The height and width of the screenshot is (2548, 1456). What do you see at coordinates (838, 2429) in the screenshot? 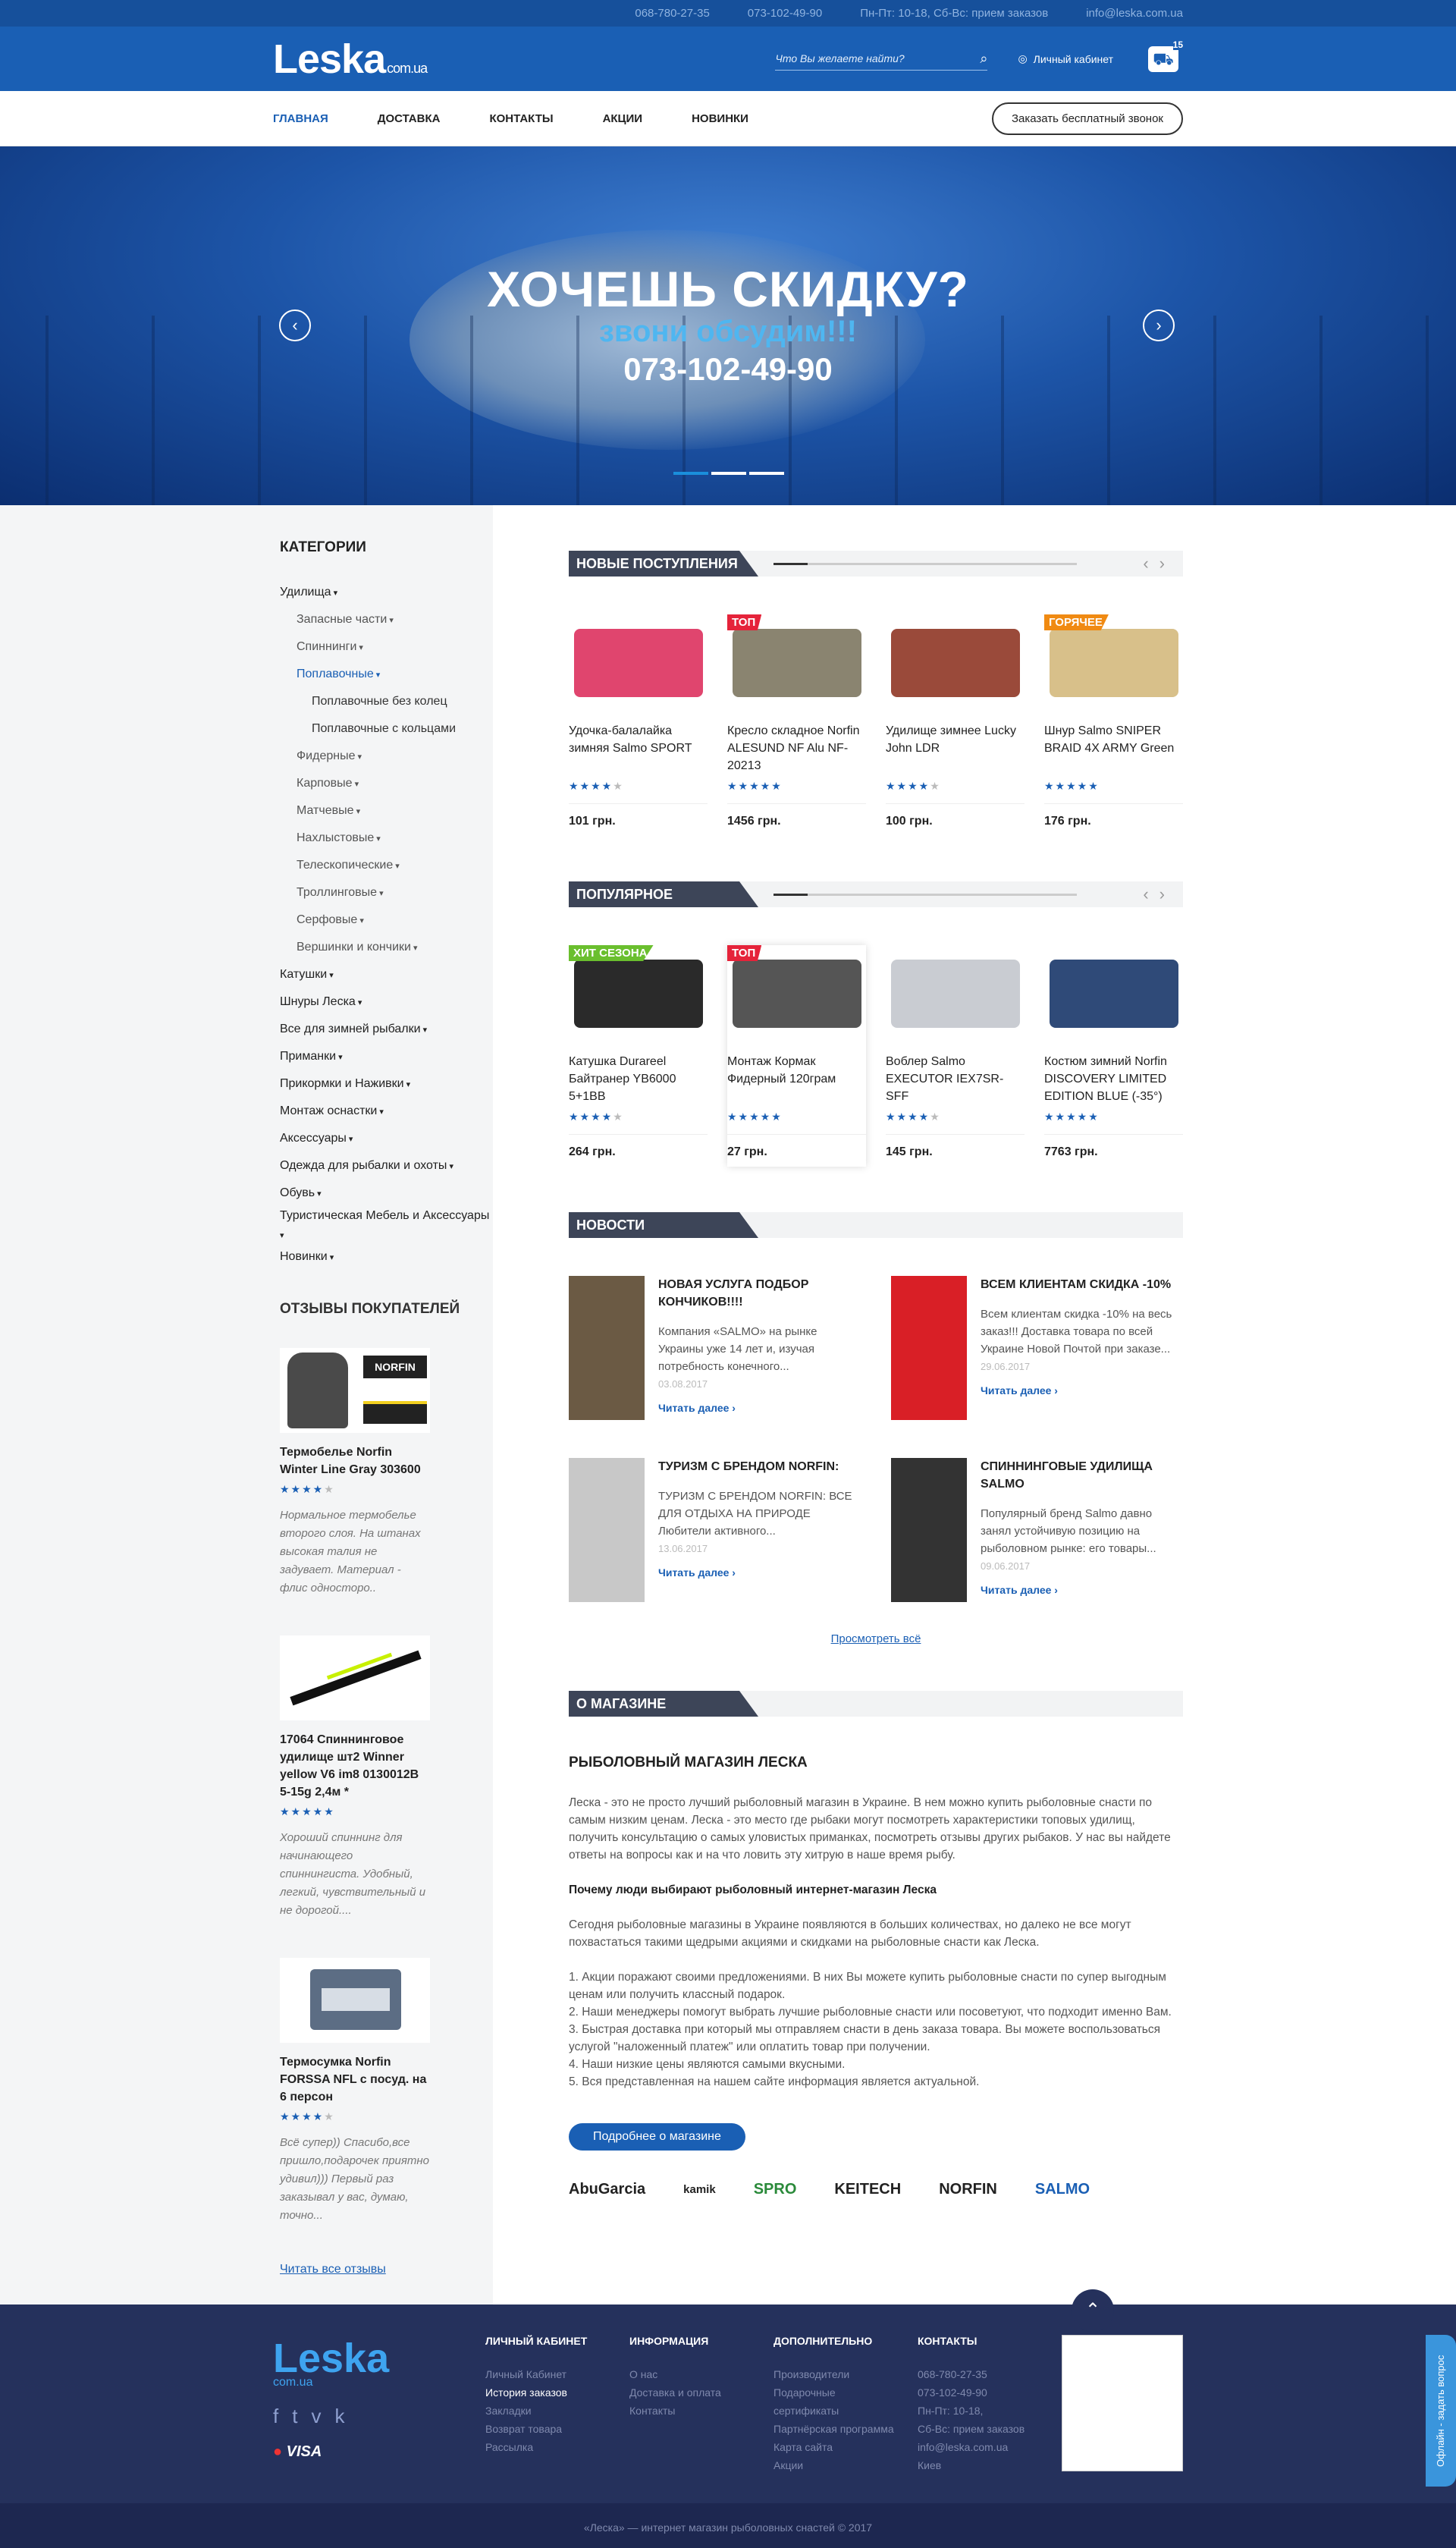
I see `footer-link: Партнёрская программа` at bounding box center [838, 2429].